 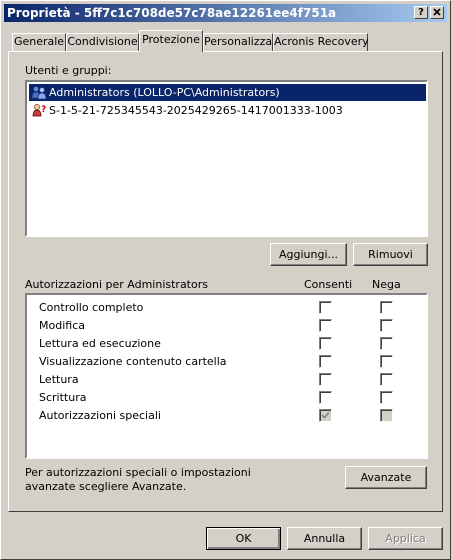 I want to click on allow-checkbox-speciali, so click(x=325, y=415).